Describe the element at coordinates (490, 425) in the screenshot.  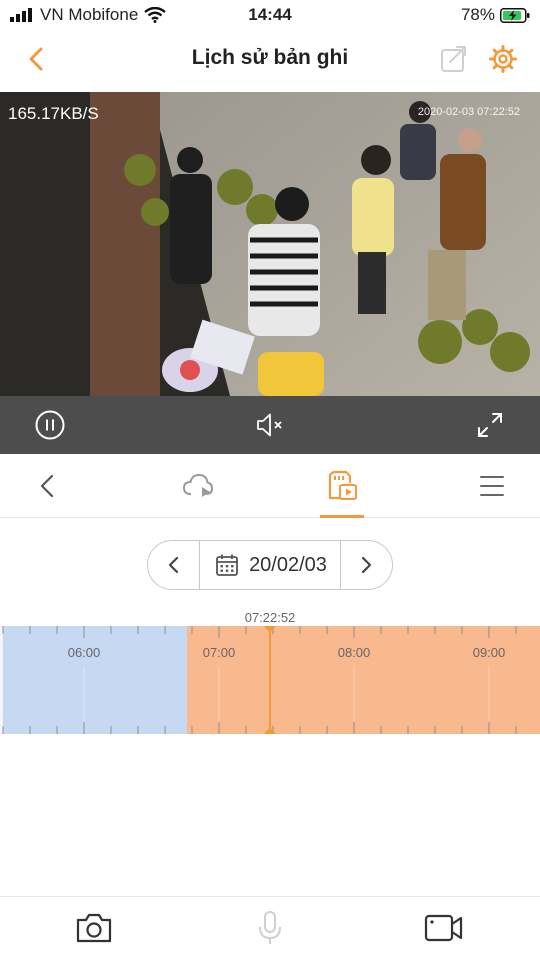
I see `fullscreen-icon` at that location.